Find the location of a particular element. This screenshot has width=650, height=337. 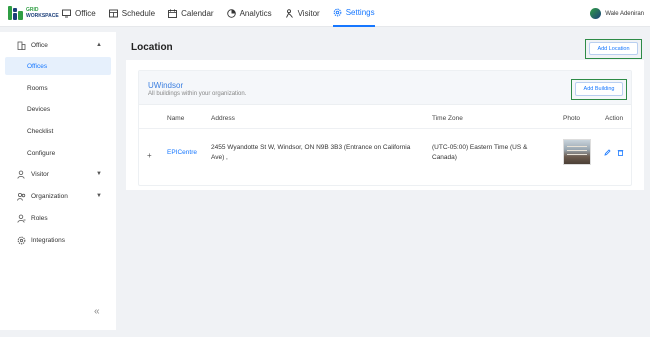

building-name-link: EPICentre is located at coordinates (182, 153).